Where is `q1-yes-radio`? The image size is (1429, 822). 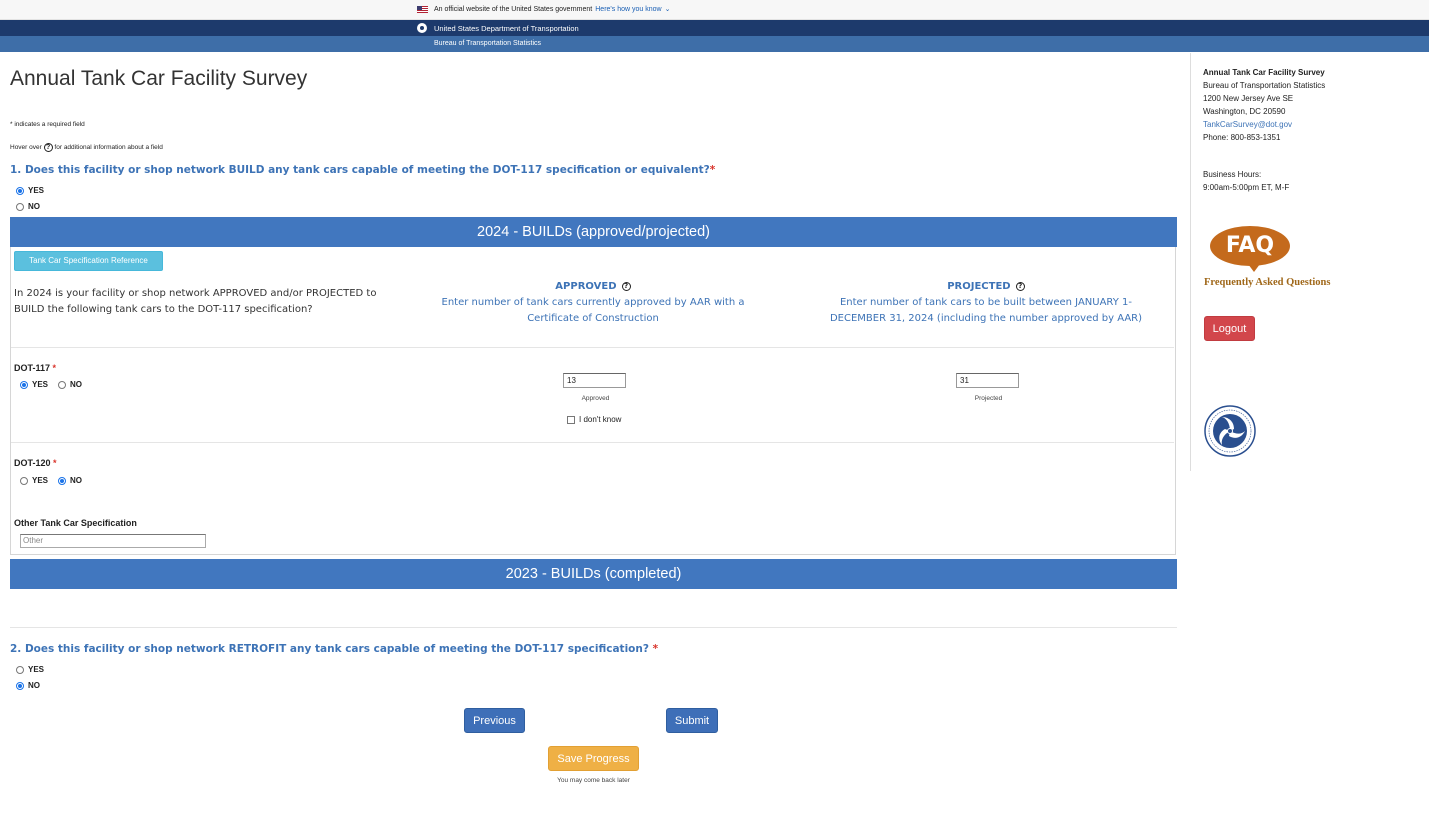
q1-yes-radio is located at coordinates (20, 190).